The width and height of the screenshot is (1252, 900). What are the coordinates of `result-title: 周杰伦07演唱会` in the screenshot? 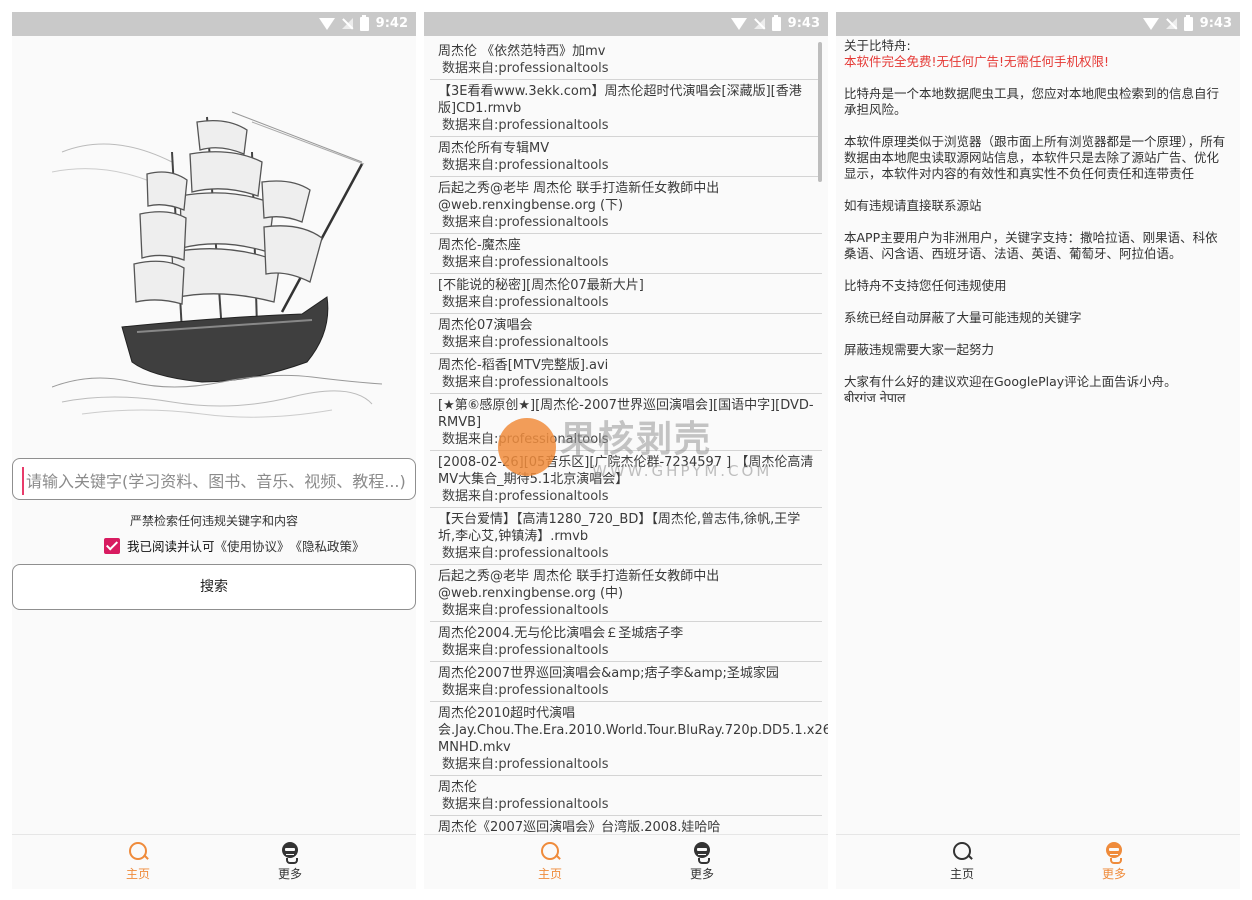 It's located at (485, 325).